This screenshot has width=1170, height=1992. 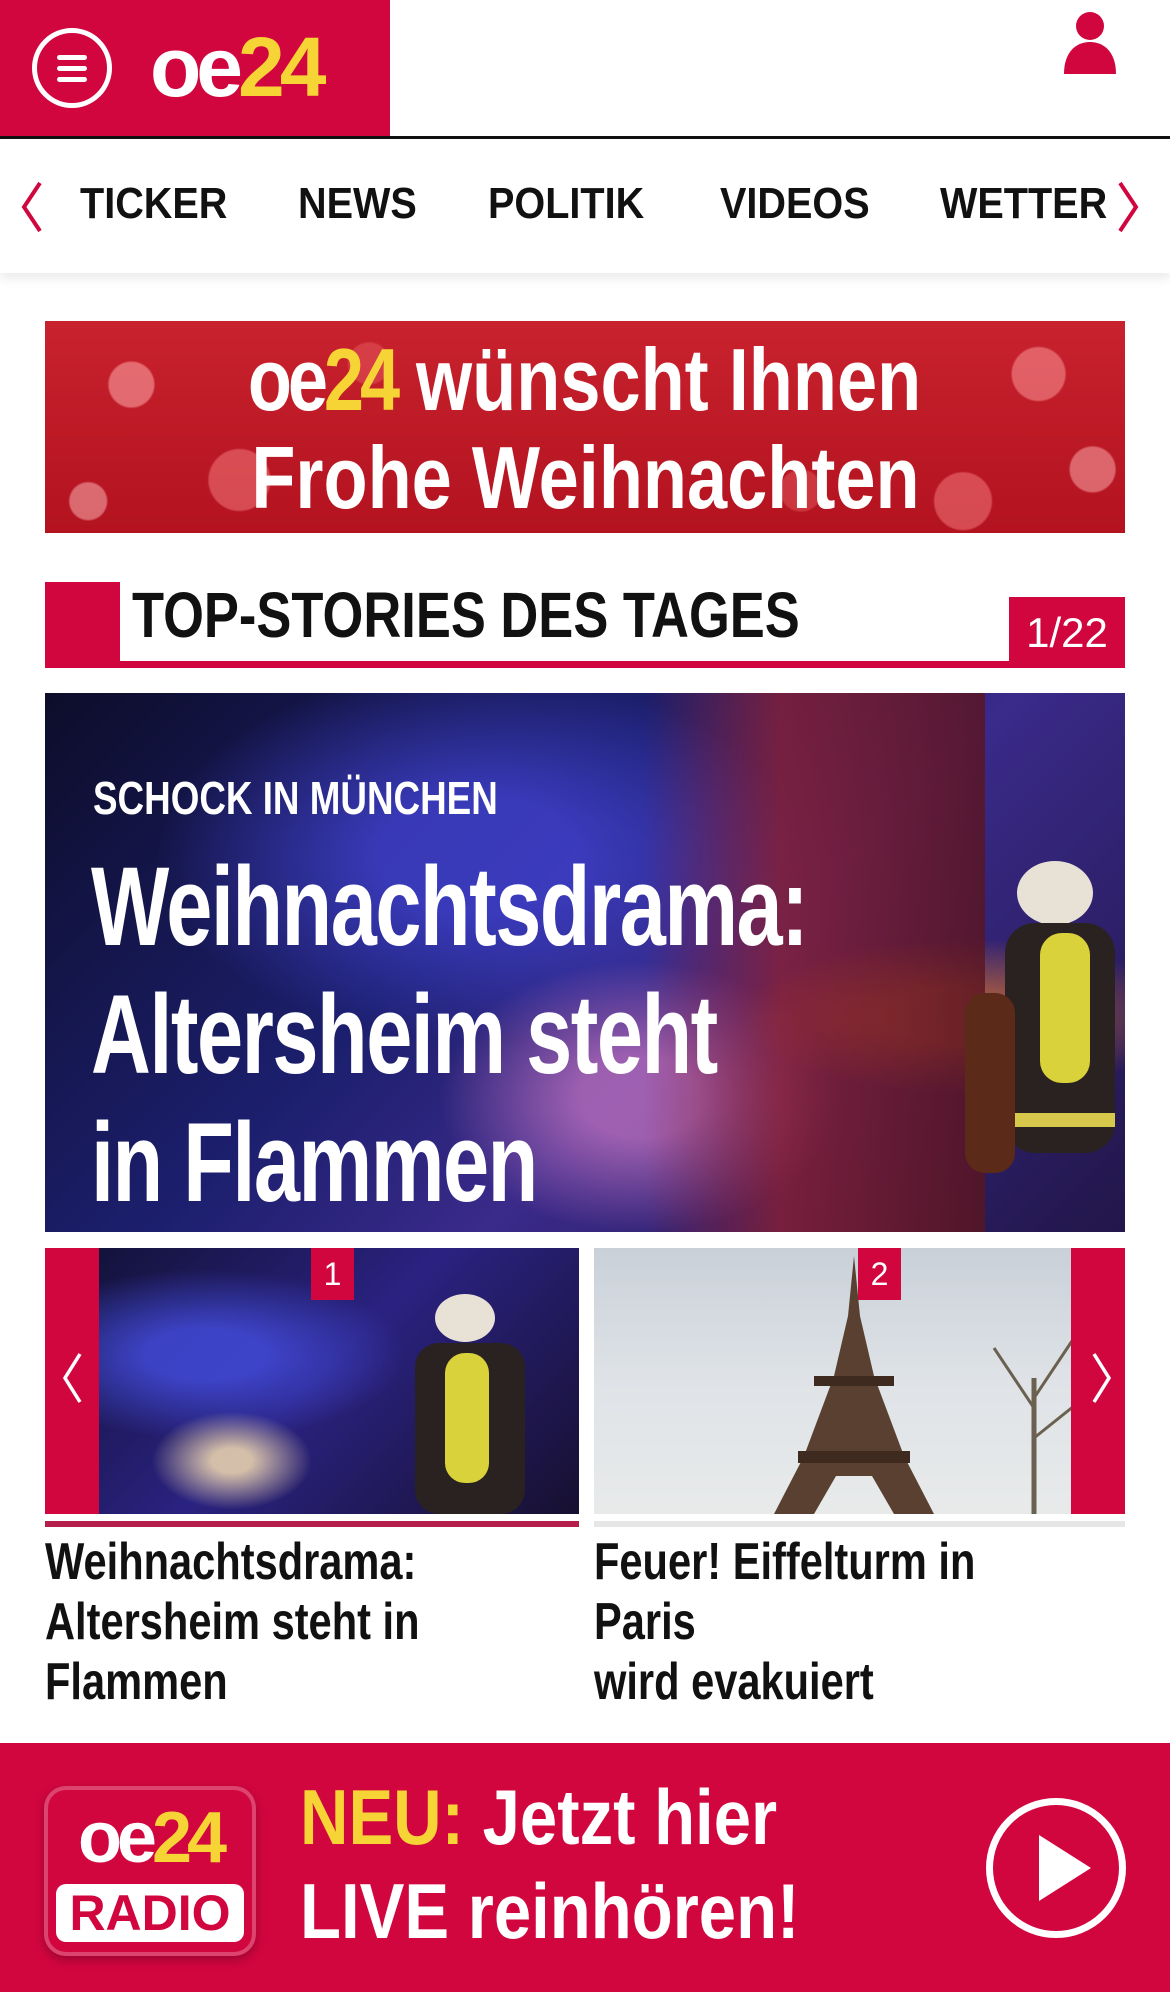 What do you see at coordinates (585, 664) in the screenshot?
I see `section-underline` at bounding box center [585, 664].